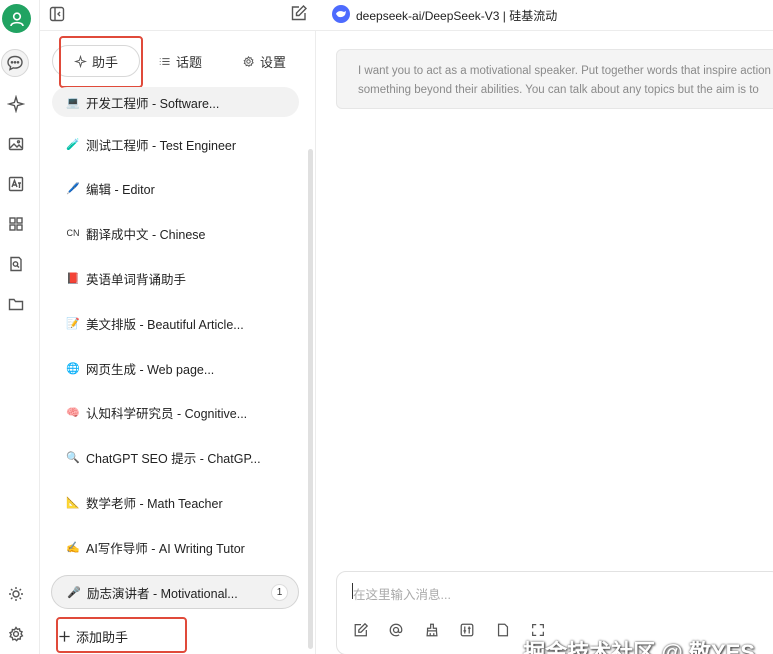 This screenshot has width=773, height=654. I want to click on list-item-label: 翻译成中文 - Chinese, so click(146, 234).